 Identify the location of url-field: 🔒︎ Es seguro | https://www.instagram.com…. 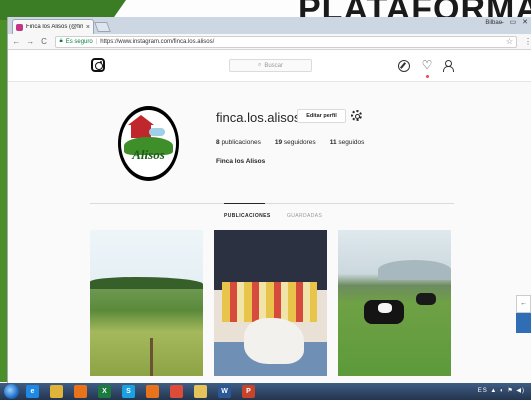
(286, 41).